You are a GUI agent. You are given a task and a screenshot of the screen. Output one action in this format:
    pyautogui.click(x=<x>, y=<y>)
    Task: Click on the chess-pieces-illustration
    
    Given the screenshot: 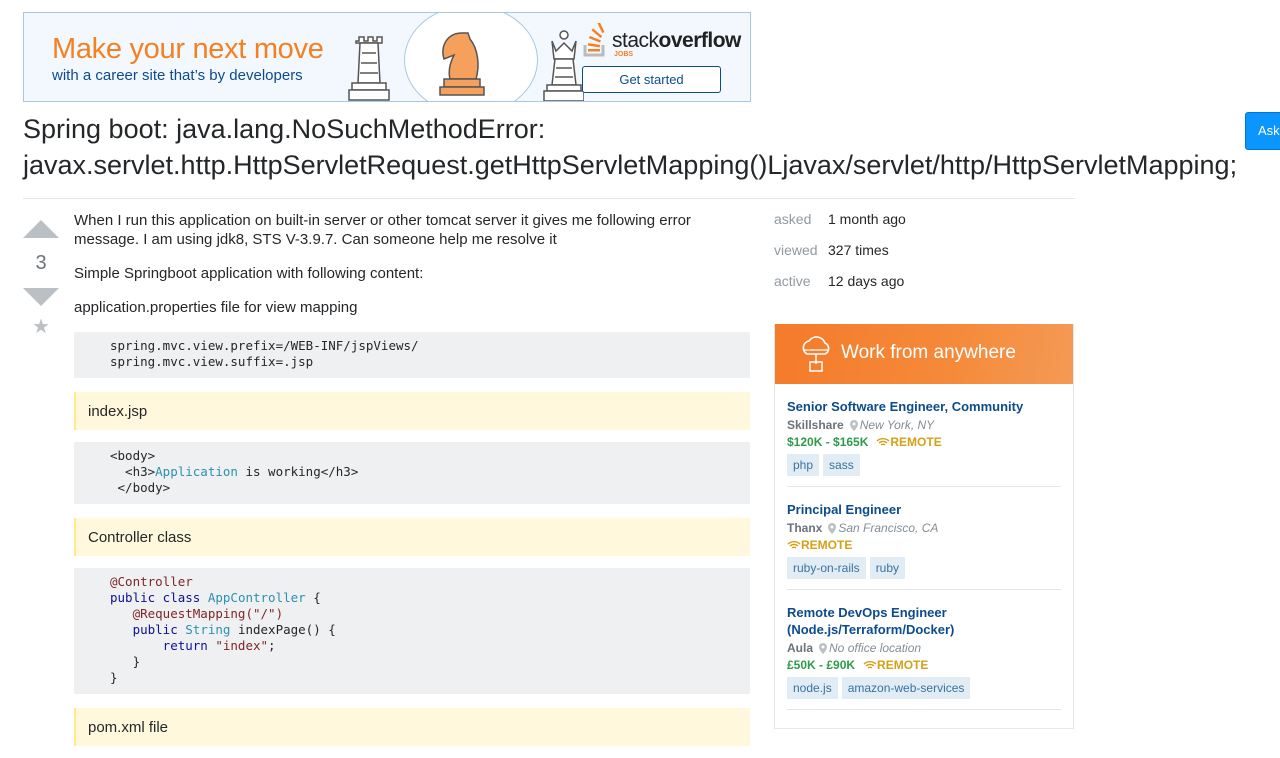 What is the action you would take?
    pyautogui.click(x=466, y=65)
    